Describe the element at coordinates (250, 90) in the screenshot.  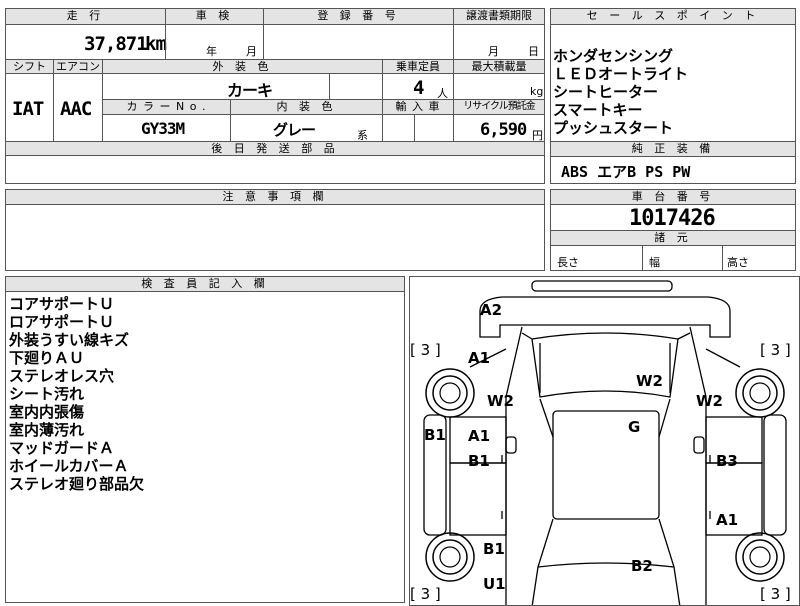
I see `exterior-color-value: カーキ` at that location.